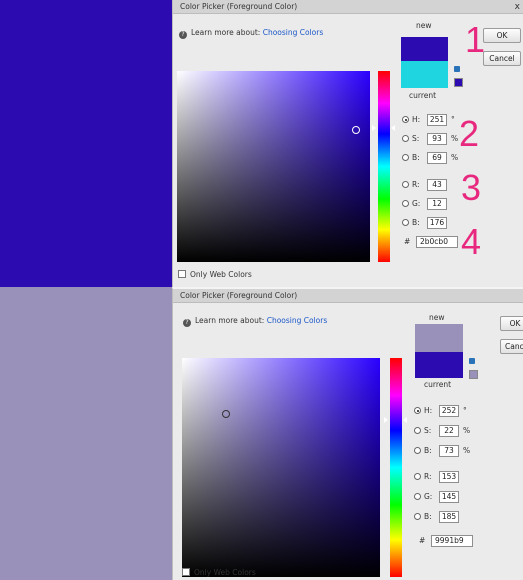 The height and width of the screenshot is (580, 523). I want to click on cancel-button: Canc, so click(511, 346).